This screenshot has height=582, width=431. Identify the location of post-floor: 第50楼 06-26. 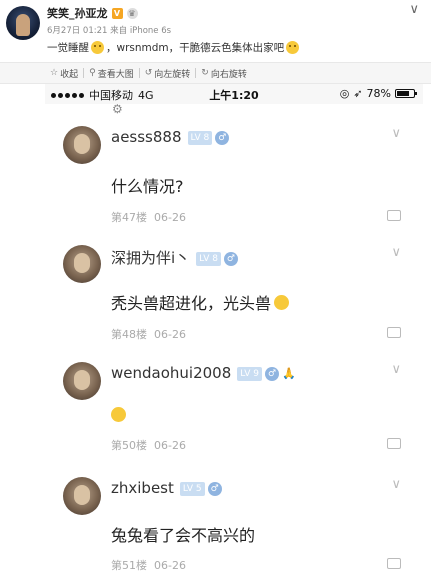
(148, 445).